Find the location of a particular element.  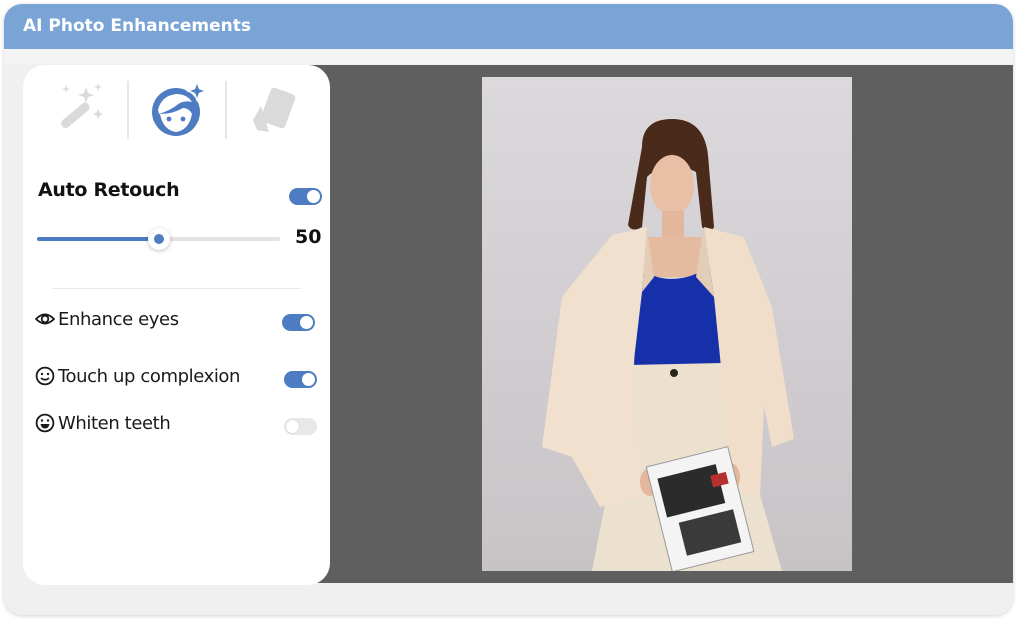

tool-face-retouch is located at coordinates (178, 109).